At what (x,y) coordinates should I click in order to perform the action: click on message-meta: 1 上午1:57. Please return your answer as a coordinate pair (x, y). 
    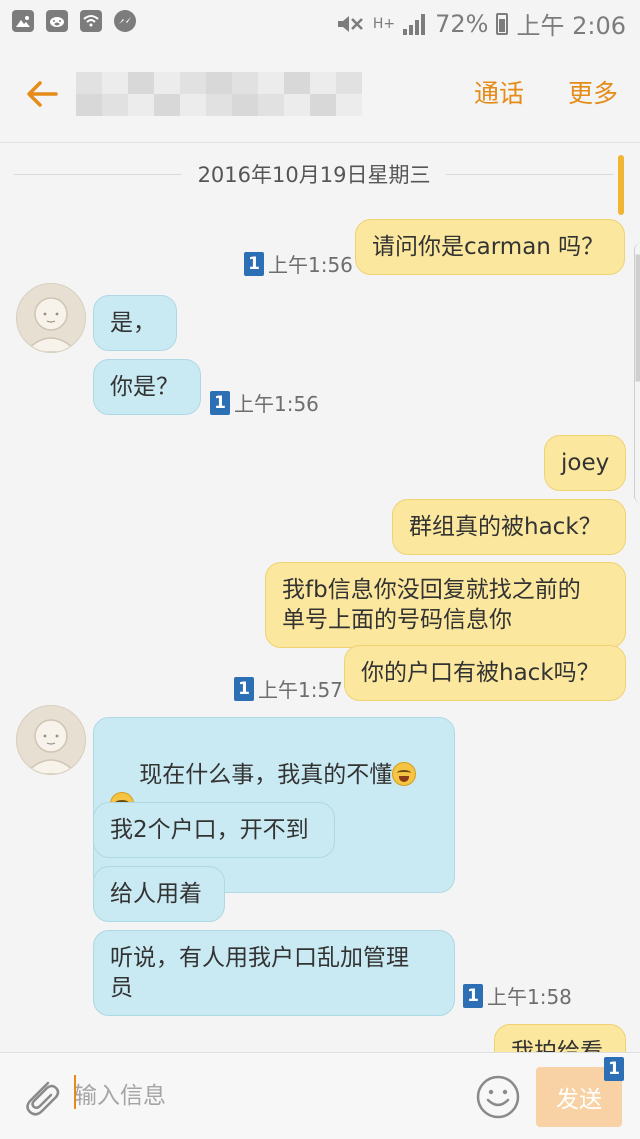
    Looking at the image, I should click on (288, 688).